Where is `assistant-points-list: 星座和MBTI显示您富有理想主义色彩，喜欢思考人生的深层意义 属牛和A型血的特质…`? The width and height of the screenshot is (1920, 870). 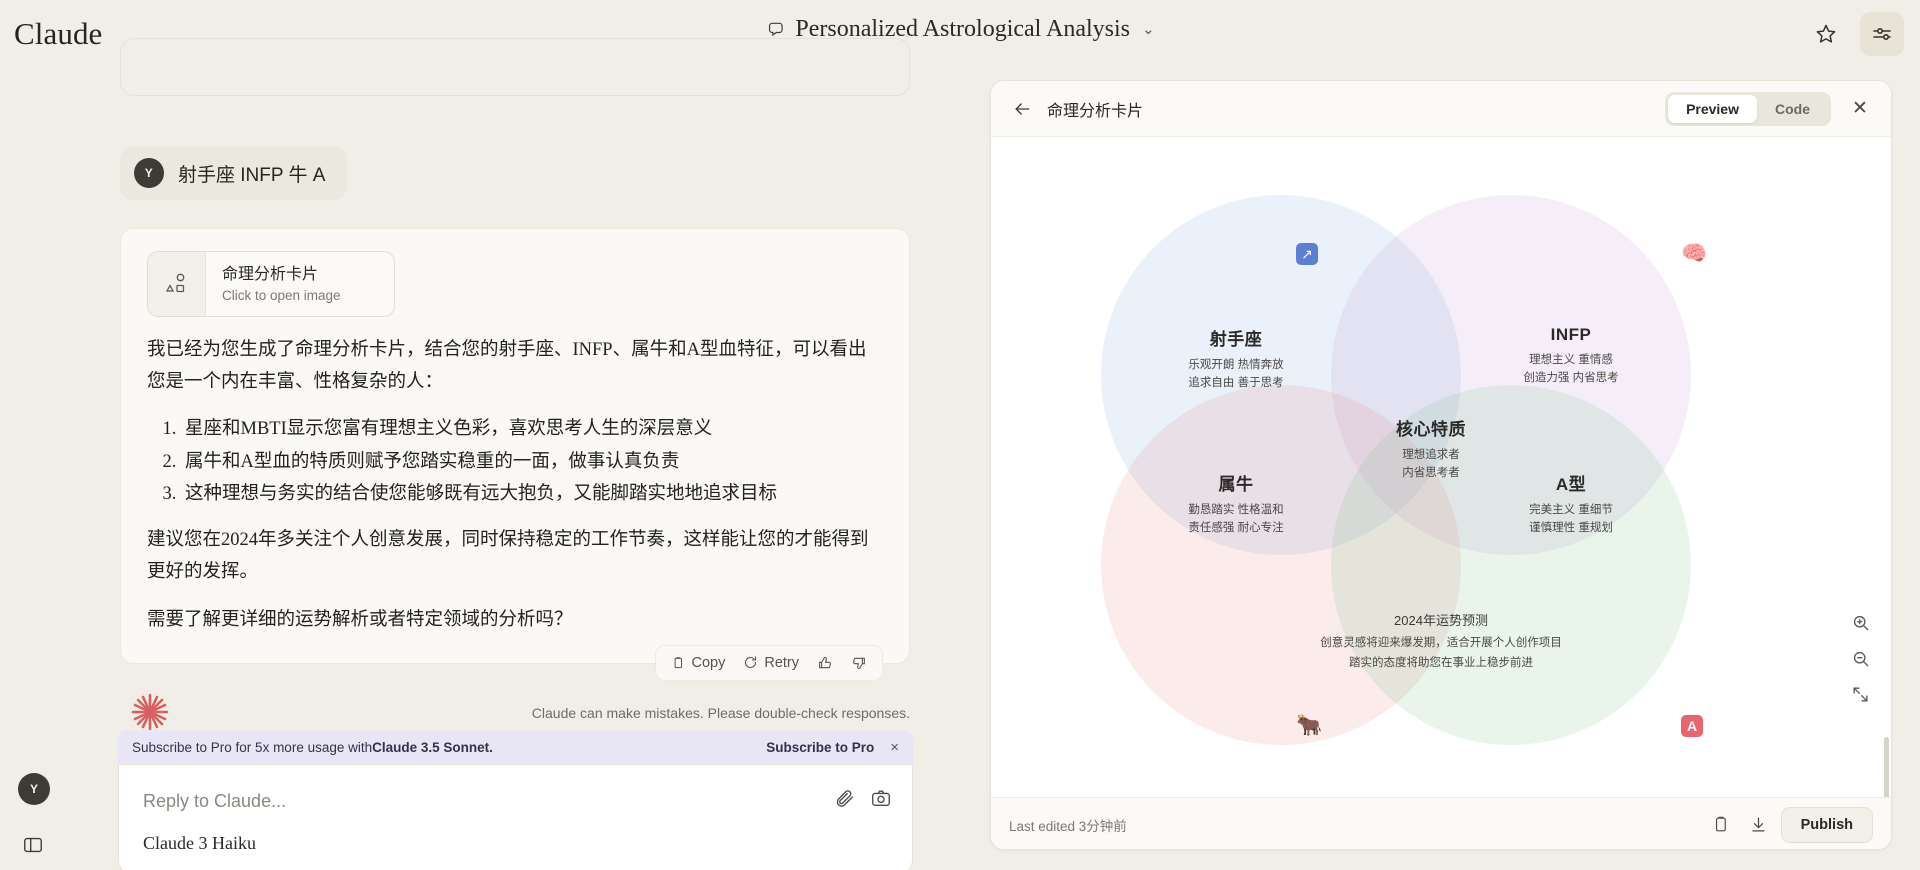
assistant-points-list: 星座和MBTI显示您富有理想主义色彩，喜欢思考人生的深层意义 属牛和A型血的特质… is located at coordinates (515, 462).